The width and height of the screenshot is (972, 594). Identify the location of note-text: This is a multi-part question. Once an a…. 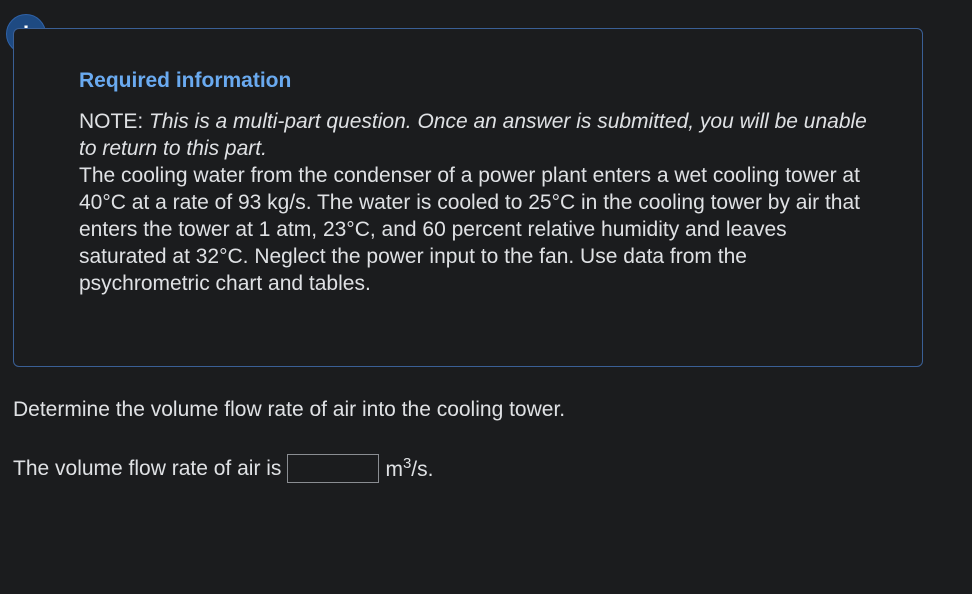
(473, 135).